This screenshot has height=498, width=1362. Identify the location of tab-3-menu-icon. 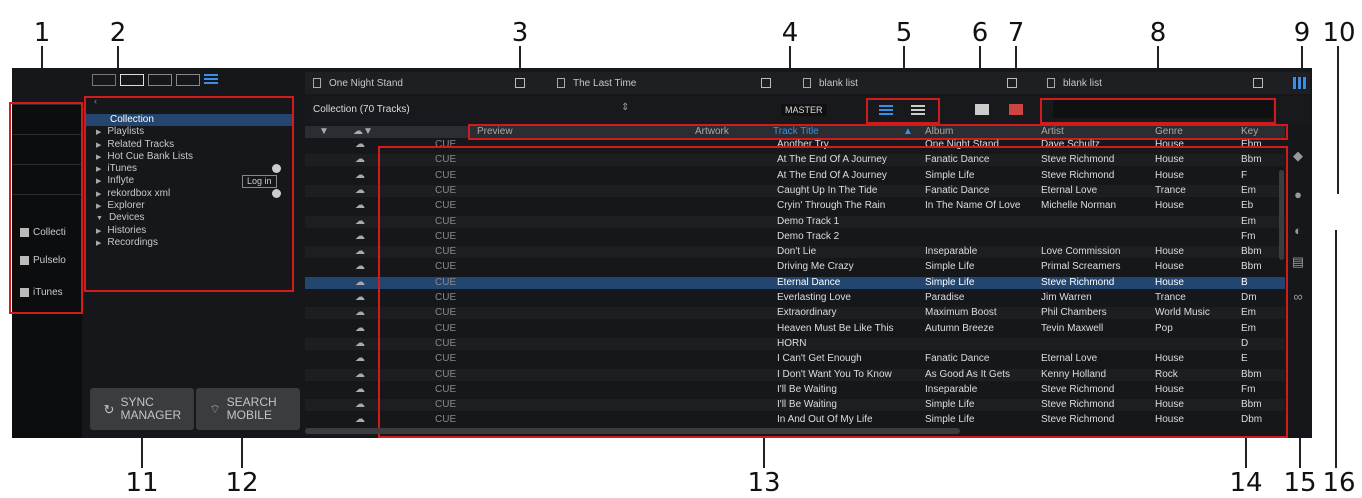
(1258, 83).